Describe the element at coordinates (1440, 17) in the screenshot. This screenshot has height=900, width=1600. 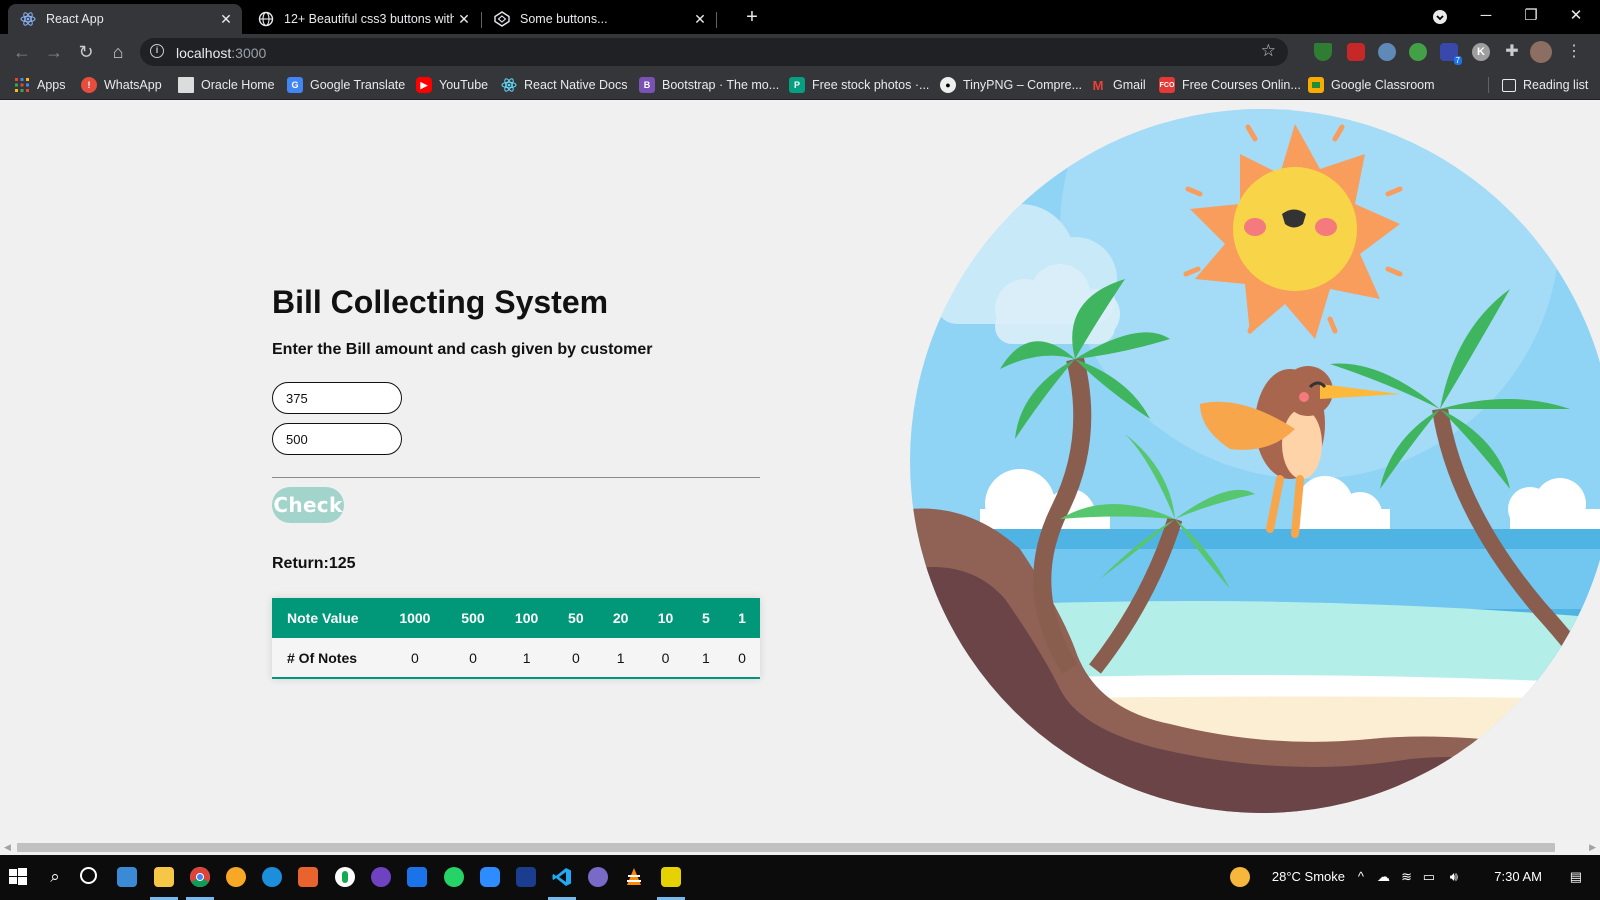
I see `tab-search-button` at that location.